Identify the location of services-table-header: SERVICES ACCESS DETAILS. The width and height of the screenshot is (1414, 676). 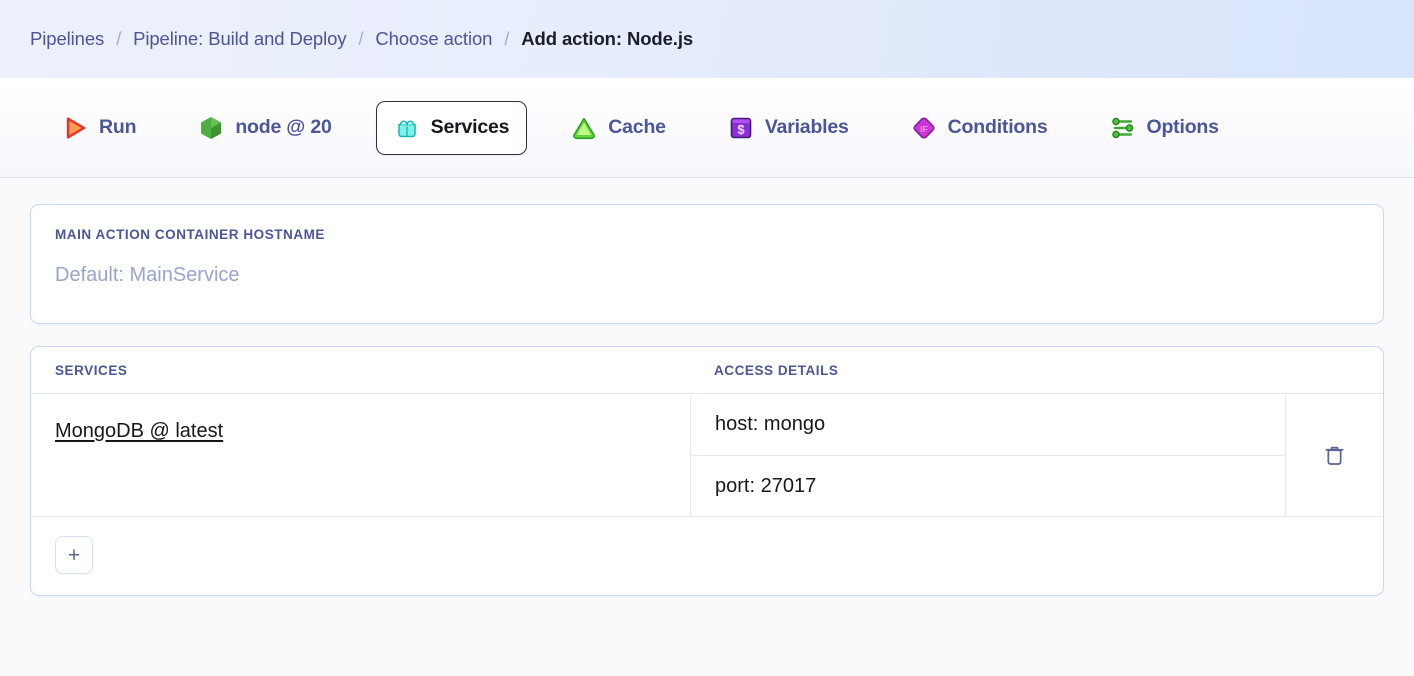
(707, 370).